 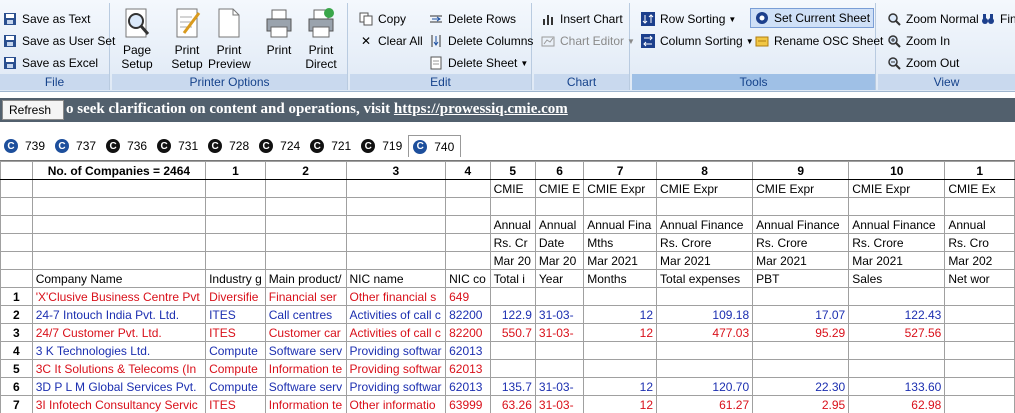 I want to click on set-current-sheet-button: Set Current Sheet, so click(x=812, y=18).